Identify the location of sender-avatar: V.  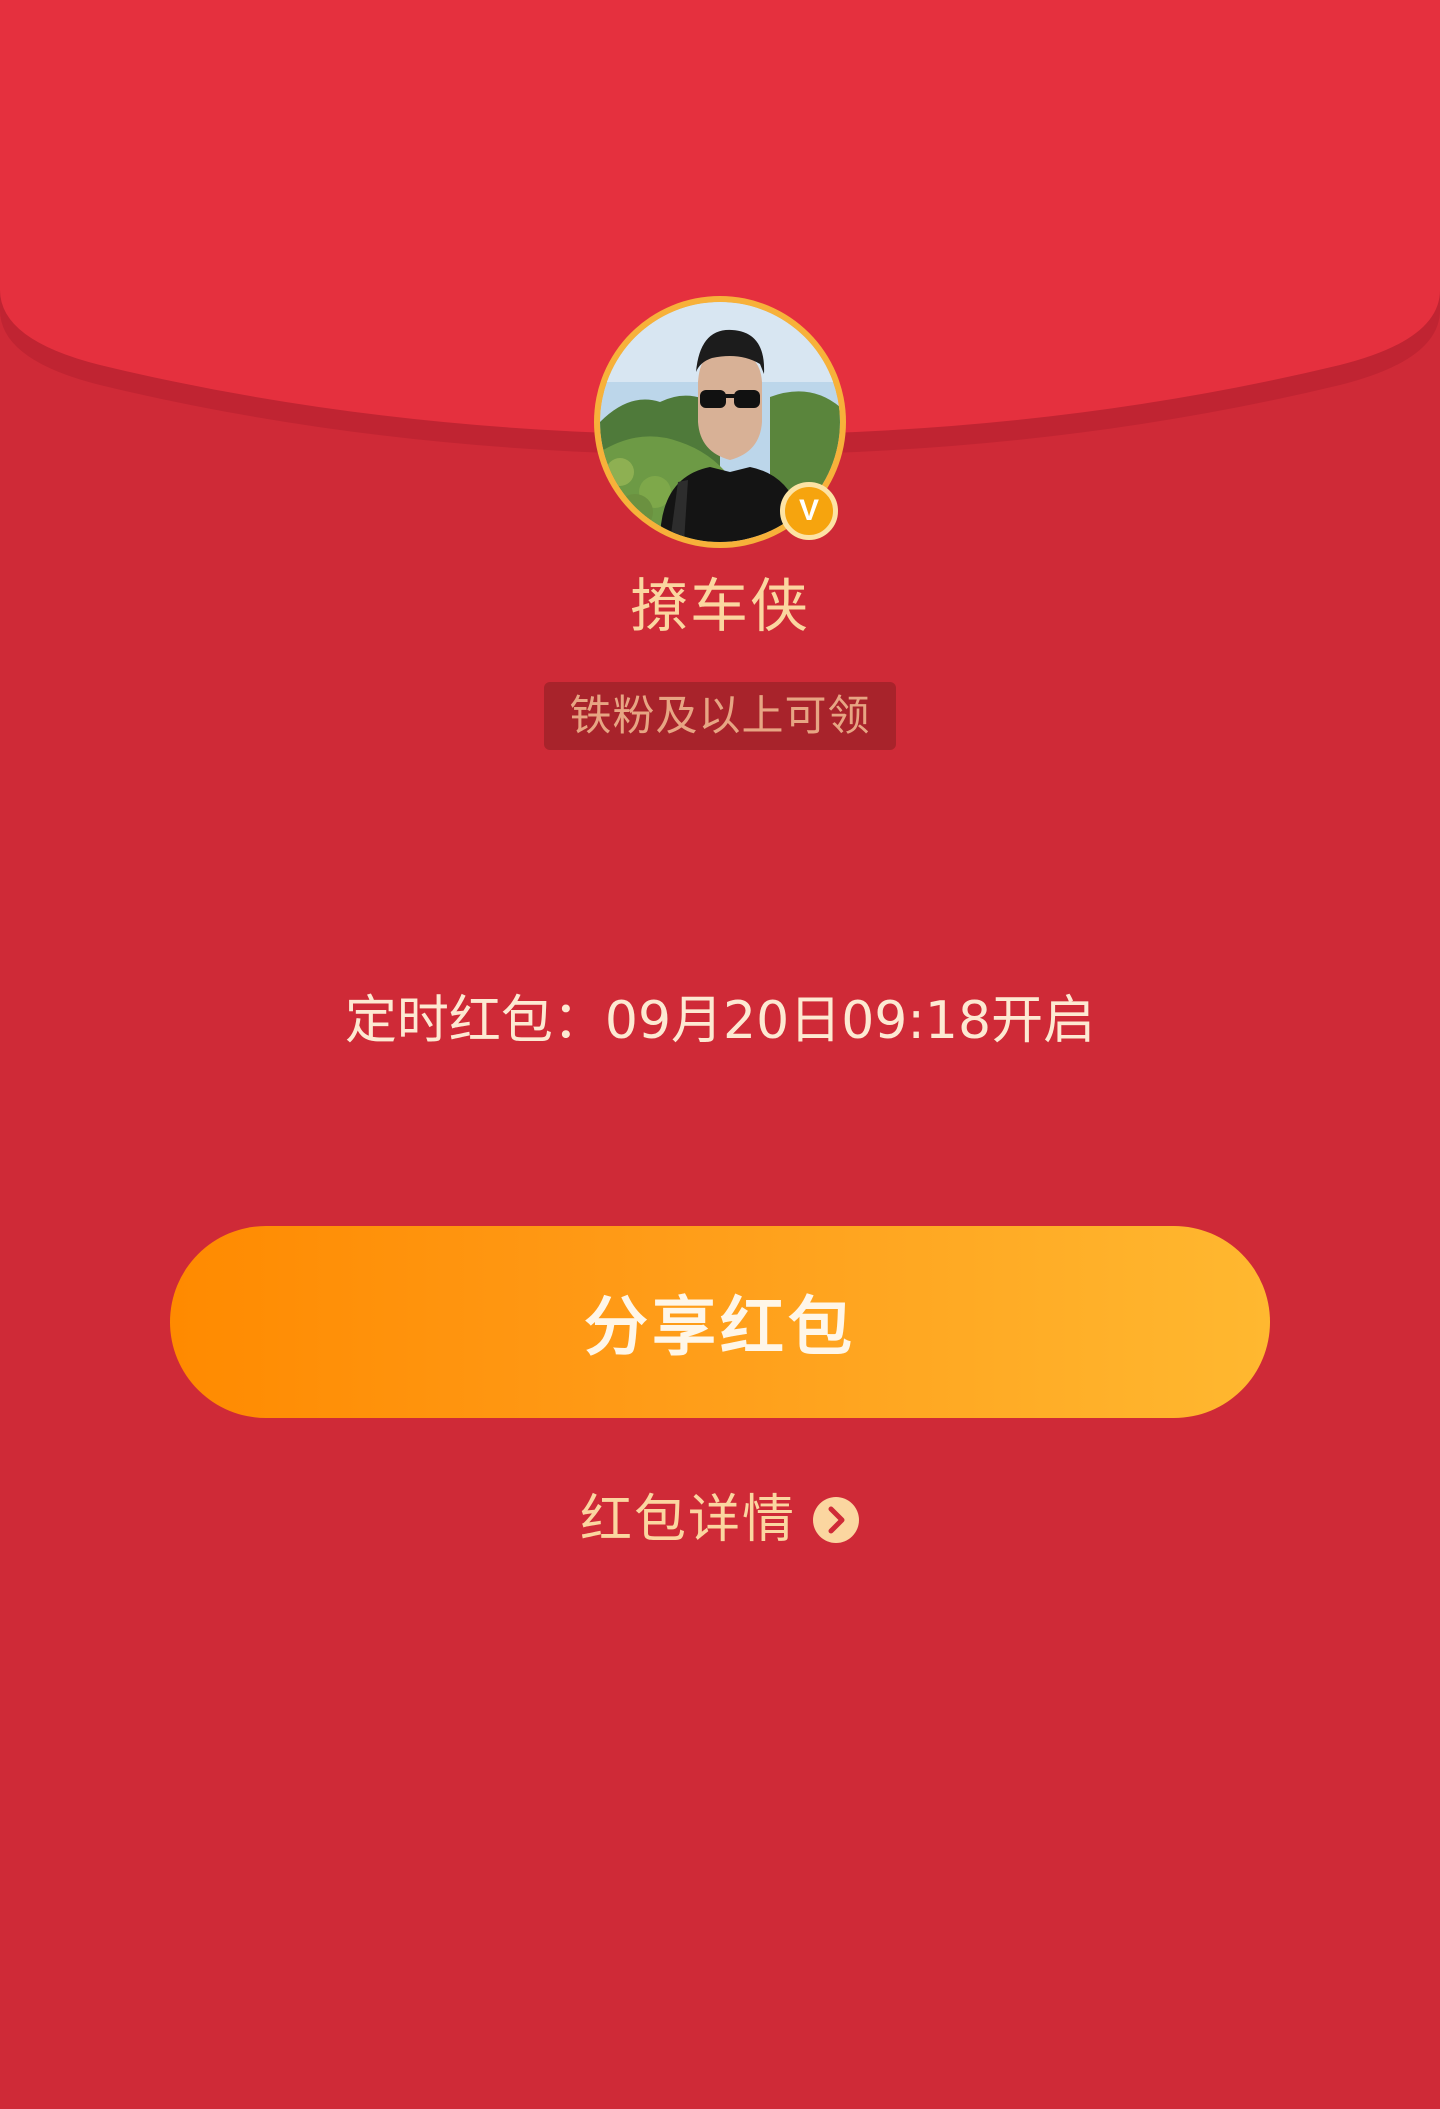
(720, 422).